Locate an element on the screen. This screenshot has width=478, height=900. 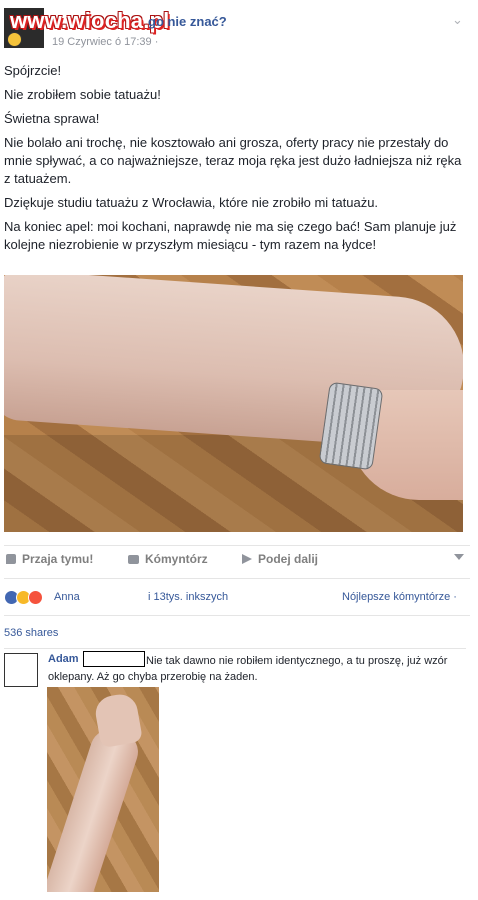
share-button: Podej dalij is located at coordinates (280, 559).